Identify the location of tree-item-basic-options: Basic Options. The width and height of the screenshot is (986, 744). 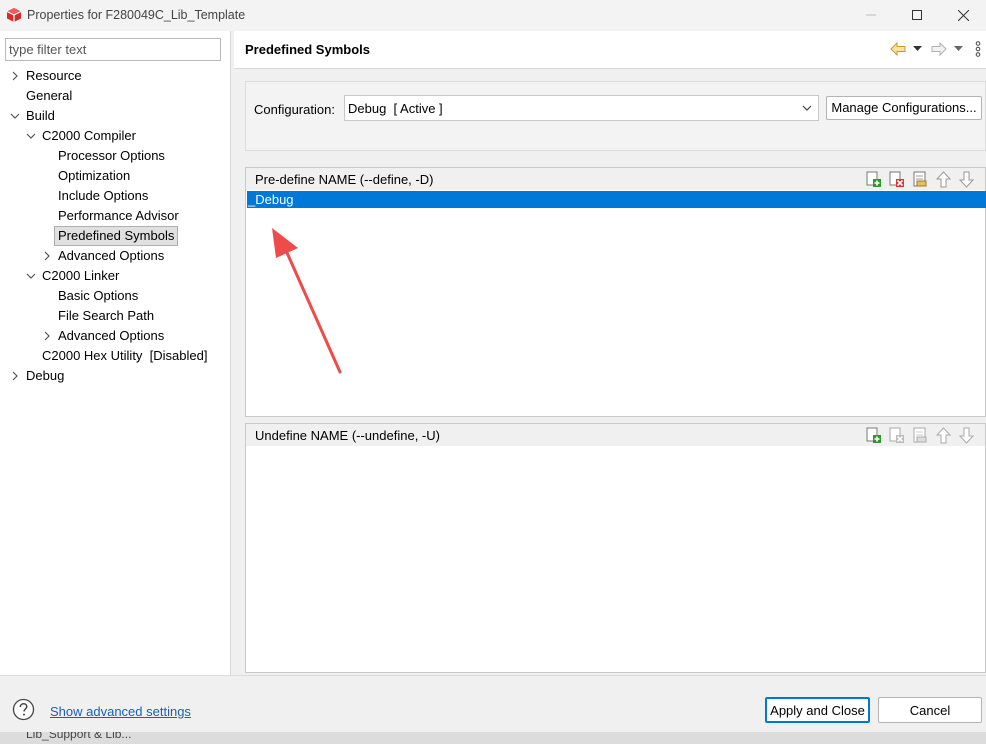
(115, 296).